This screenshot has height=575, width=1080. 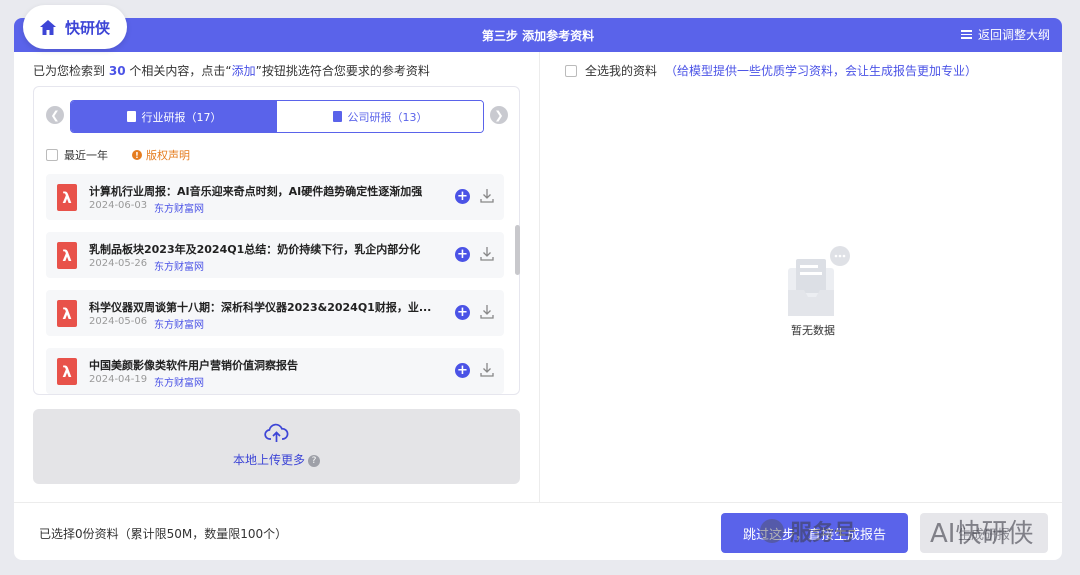 What do you see at coordinates (88, 27) in the screenshot?
I see `logo-text: 快研侠` at bounding box center [88, 27].